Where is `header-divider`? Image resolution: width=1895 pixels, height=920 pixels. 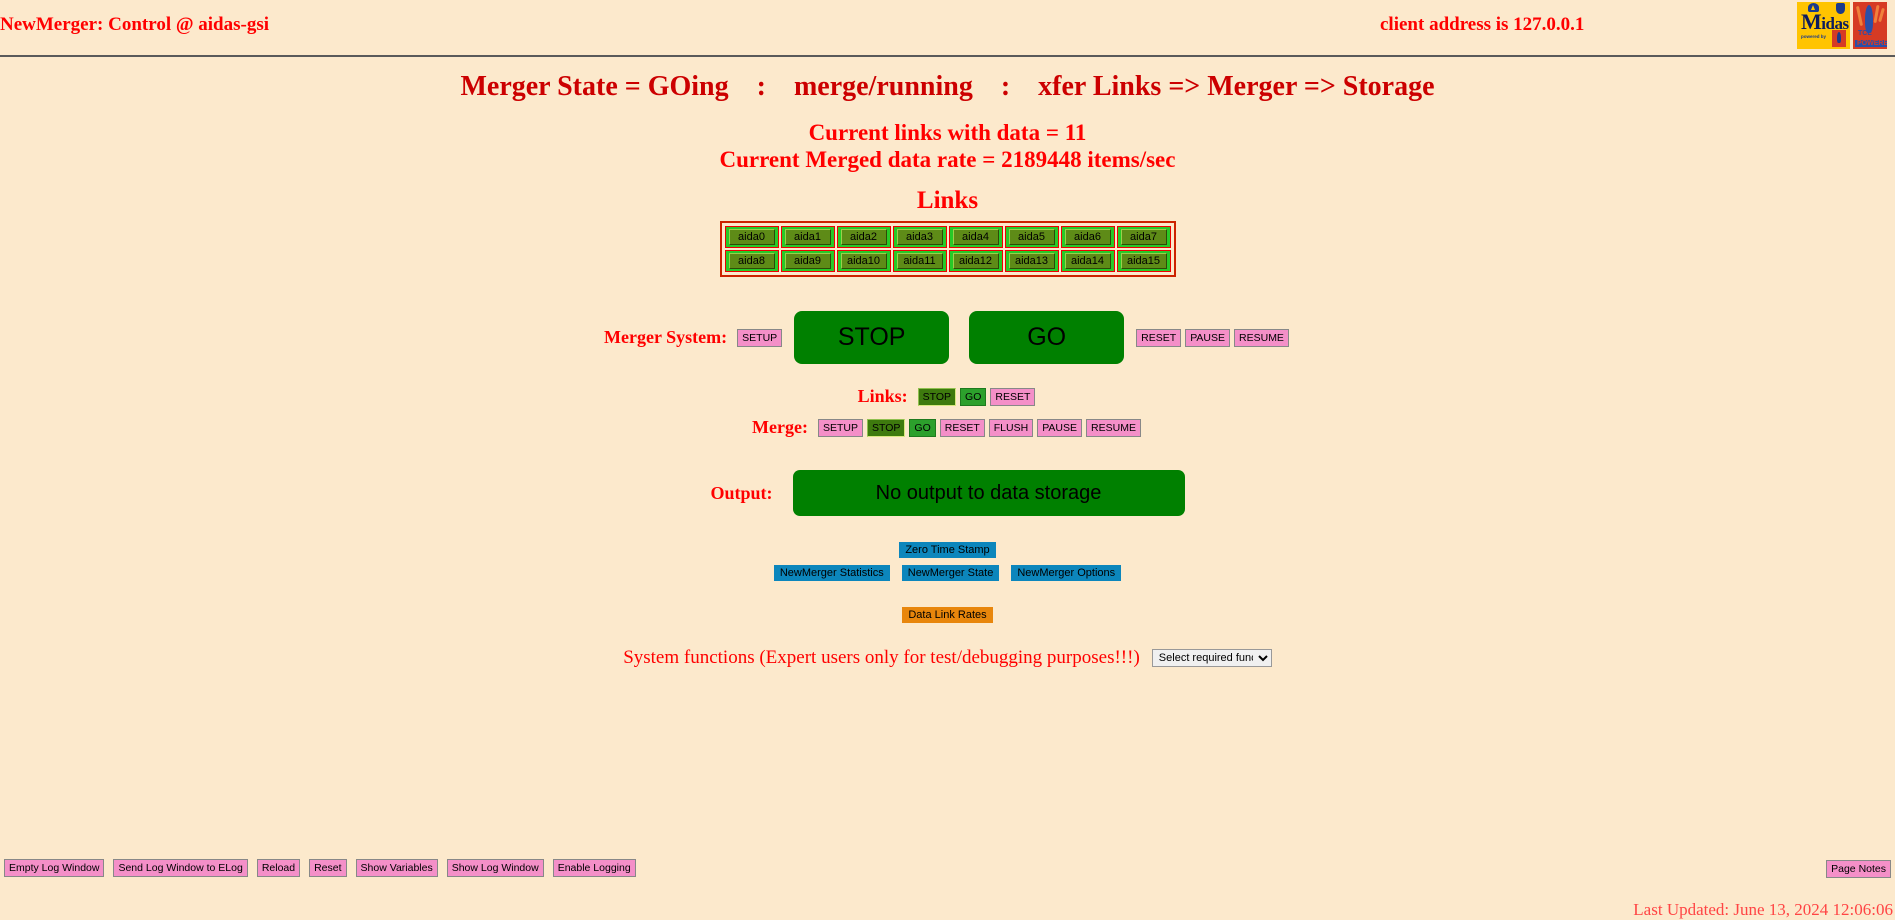 header-divider is located at coordinates (947, 56).